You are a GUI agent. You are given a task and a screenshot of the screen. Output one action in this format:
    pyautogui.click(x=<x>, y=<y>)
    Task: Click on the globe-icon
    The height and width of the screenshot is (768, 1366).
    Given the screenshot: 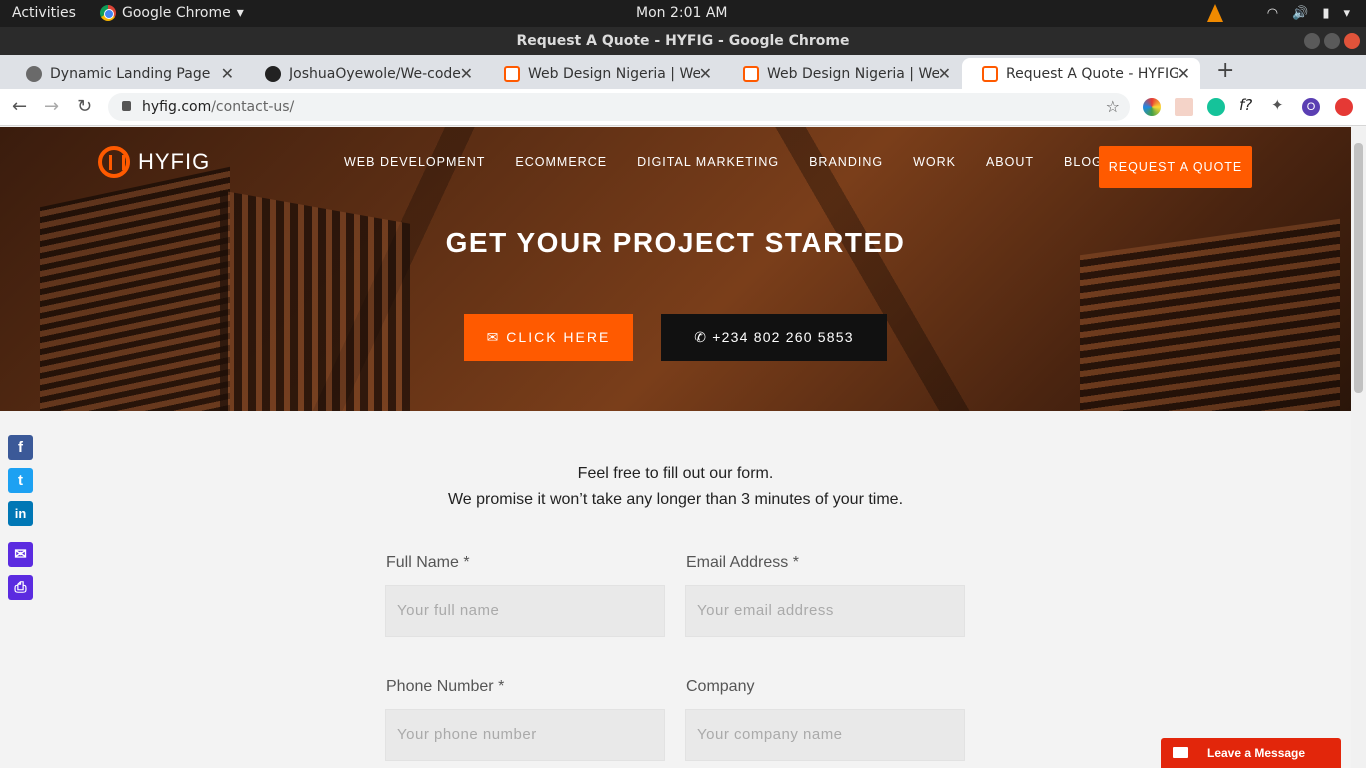 What is the action you would take?
    pyautogui.click(x=34, y=73)
    